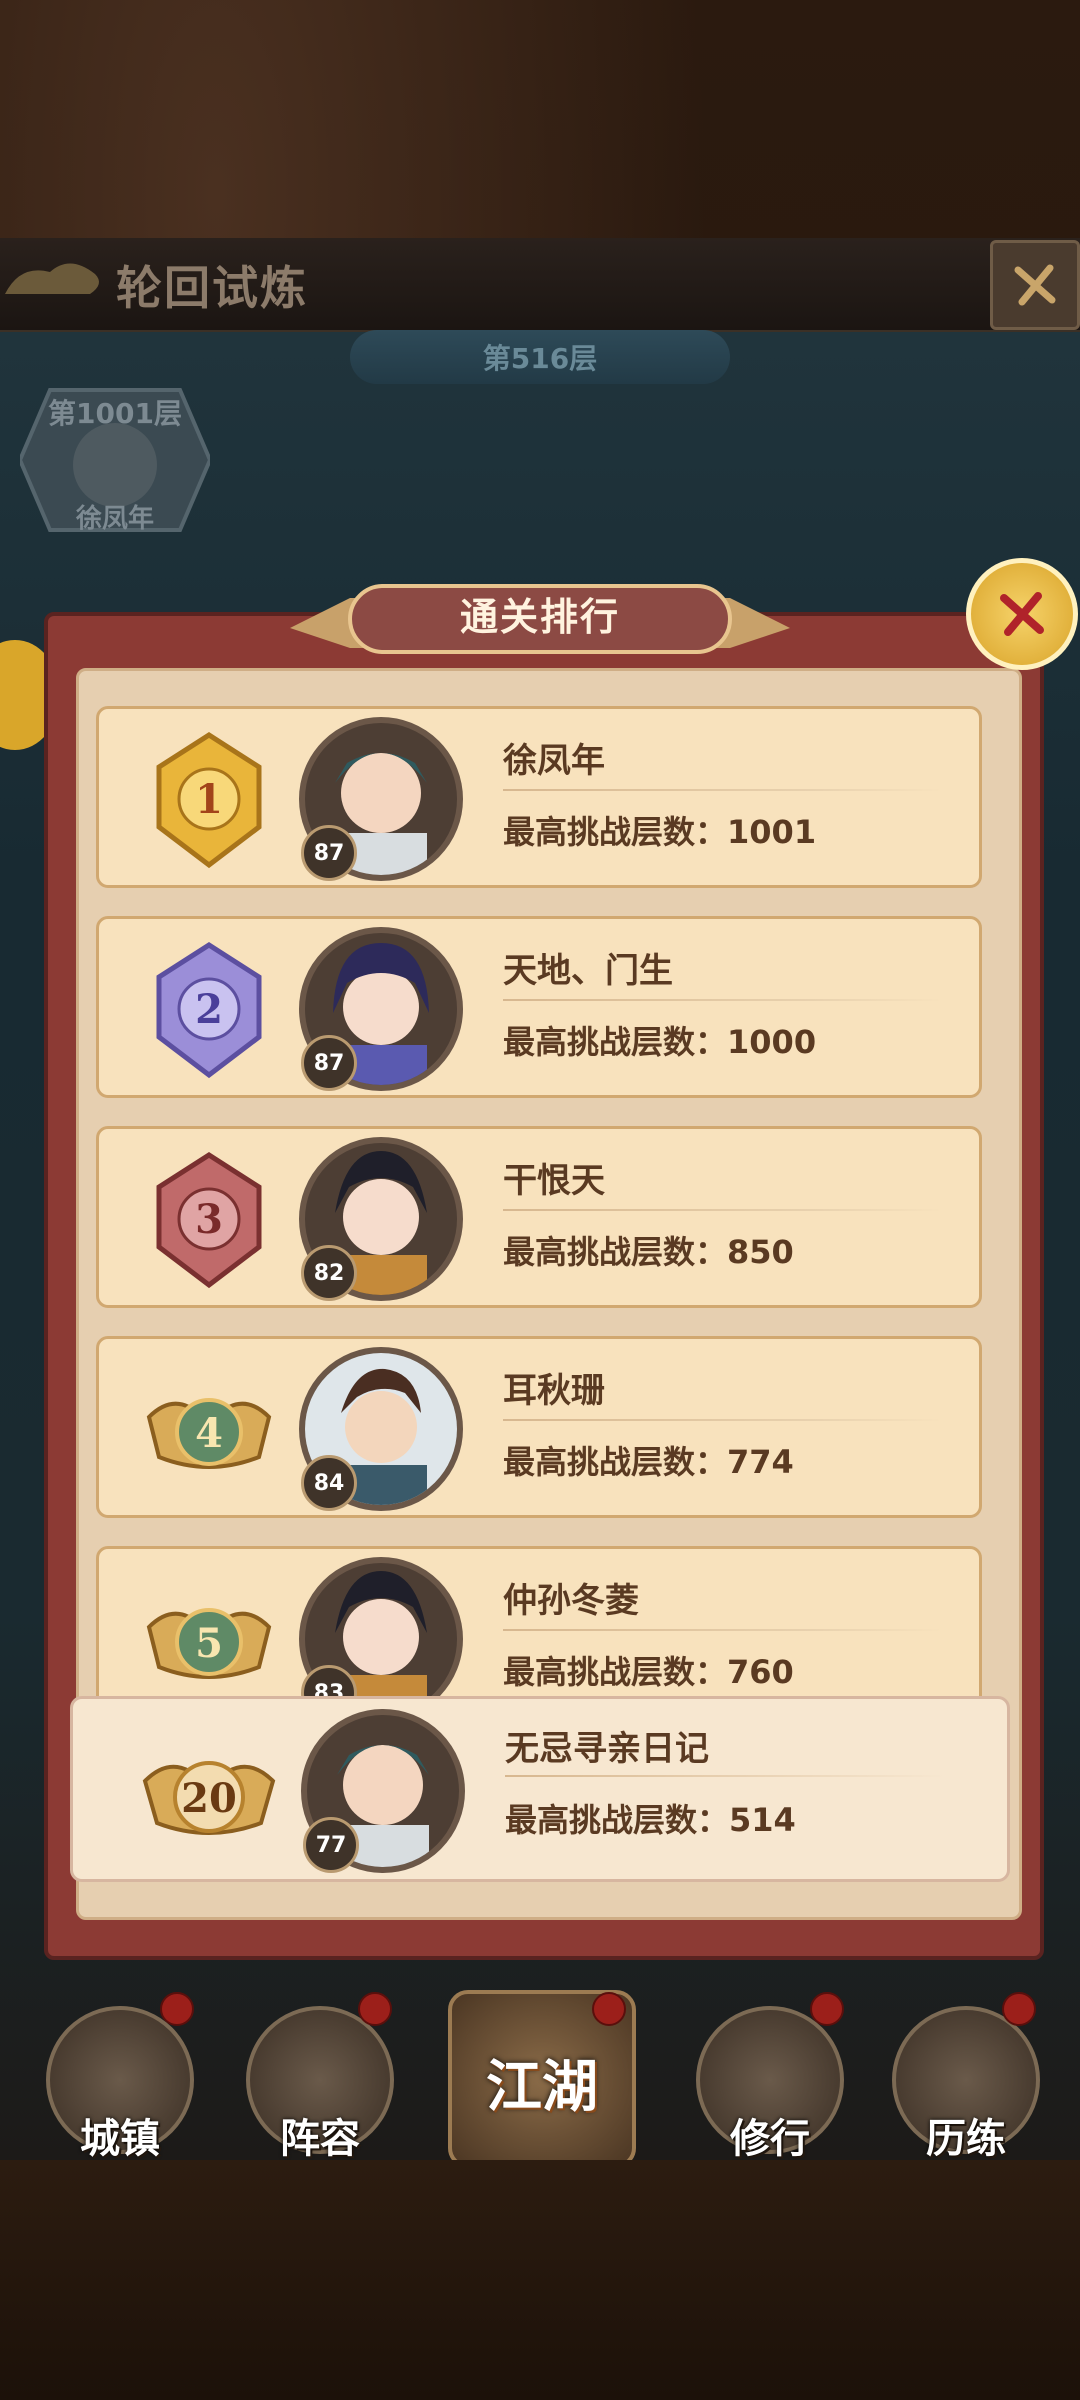 The width and height of the screenshot is (1080, 2400). What do you see at coordinates (762, 1820) in the screenshot?
I see `my-score-value: 514` at bounding box center [762, 1820].